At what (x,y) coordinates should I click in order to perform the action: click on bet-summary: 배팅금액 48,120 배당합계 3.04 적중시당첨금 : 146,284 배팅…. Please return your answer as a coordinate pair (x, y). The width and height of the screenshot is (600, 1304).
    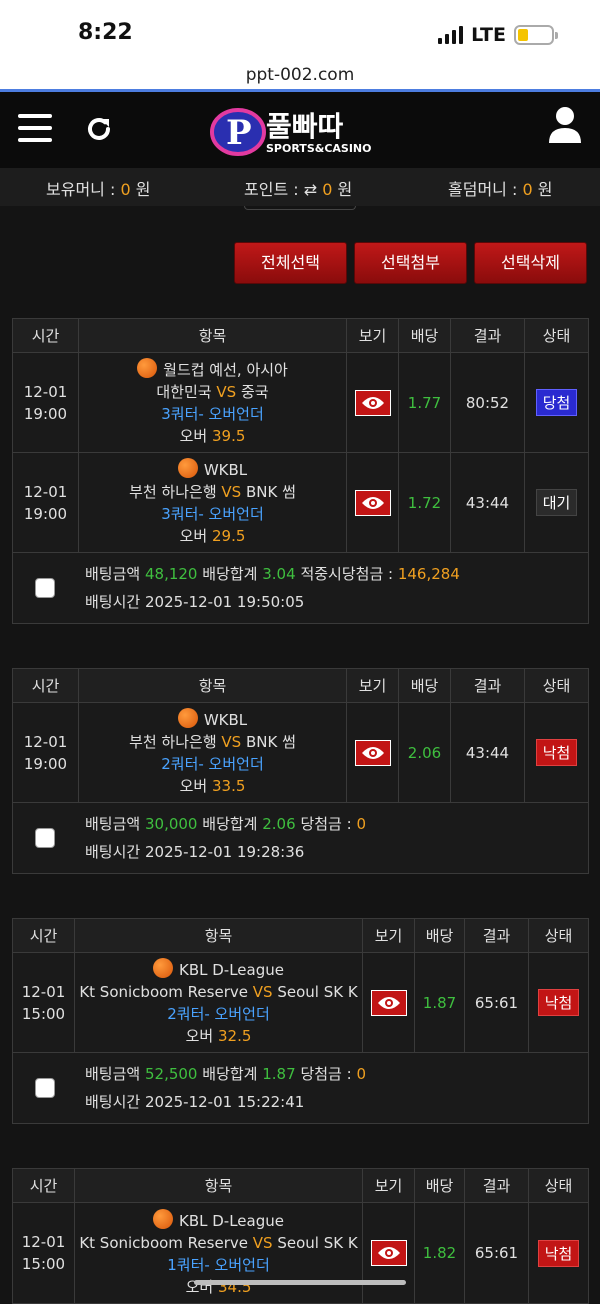
    Looking at the image, I should click on (300, 588).